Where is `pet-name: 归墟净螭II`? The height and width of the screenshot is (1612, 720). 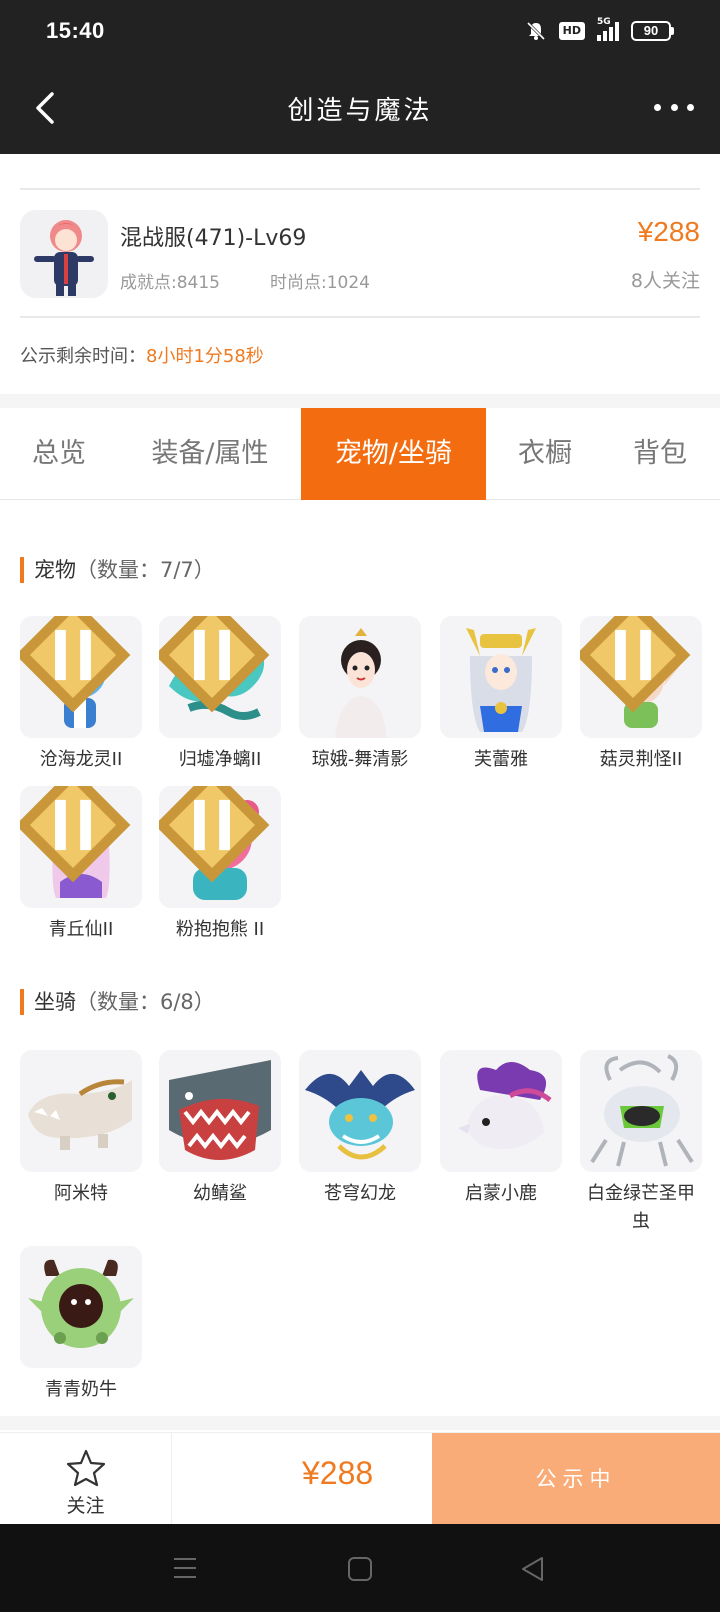 pet-name: 归墟净螭II is located at coordinates (220, 759).